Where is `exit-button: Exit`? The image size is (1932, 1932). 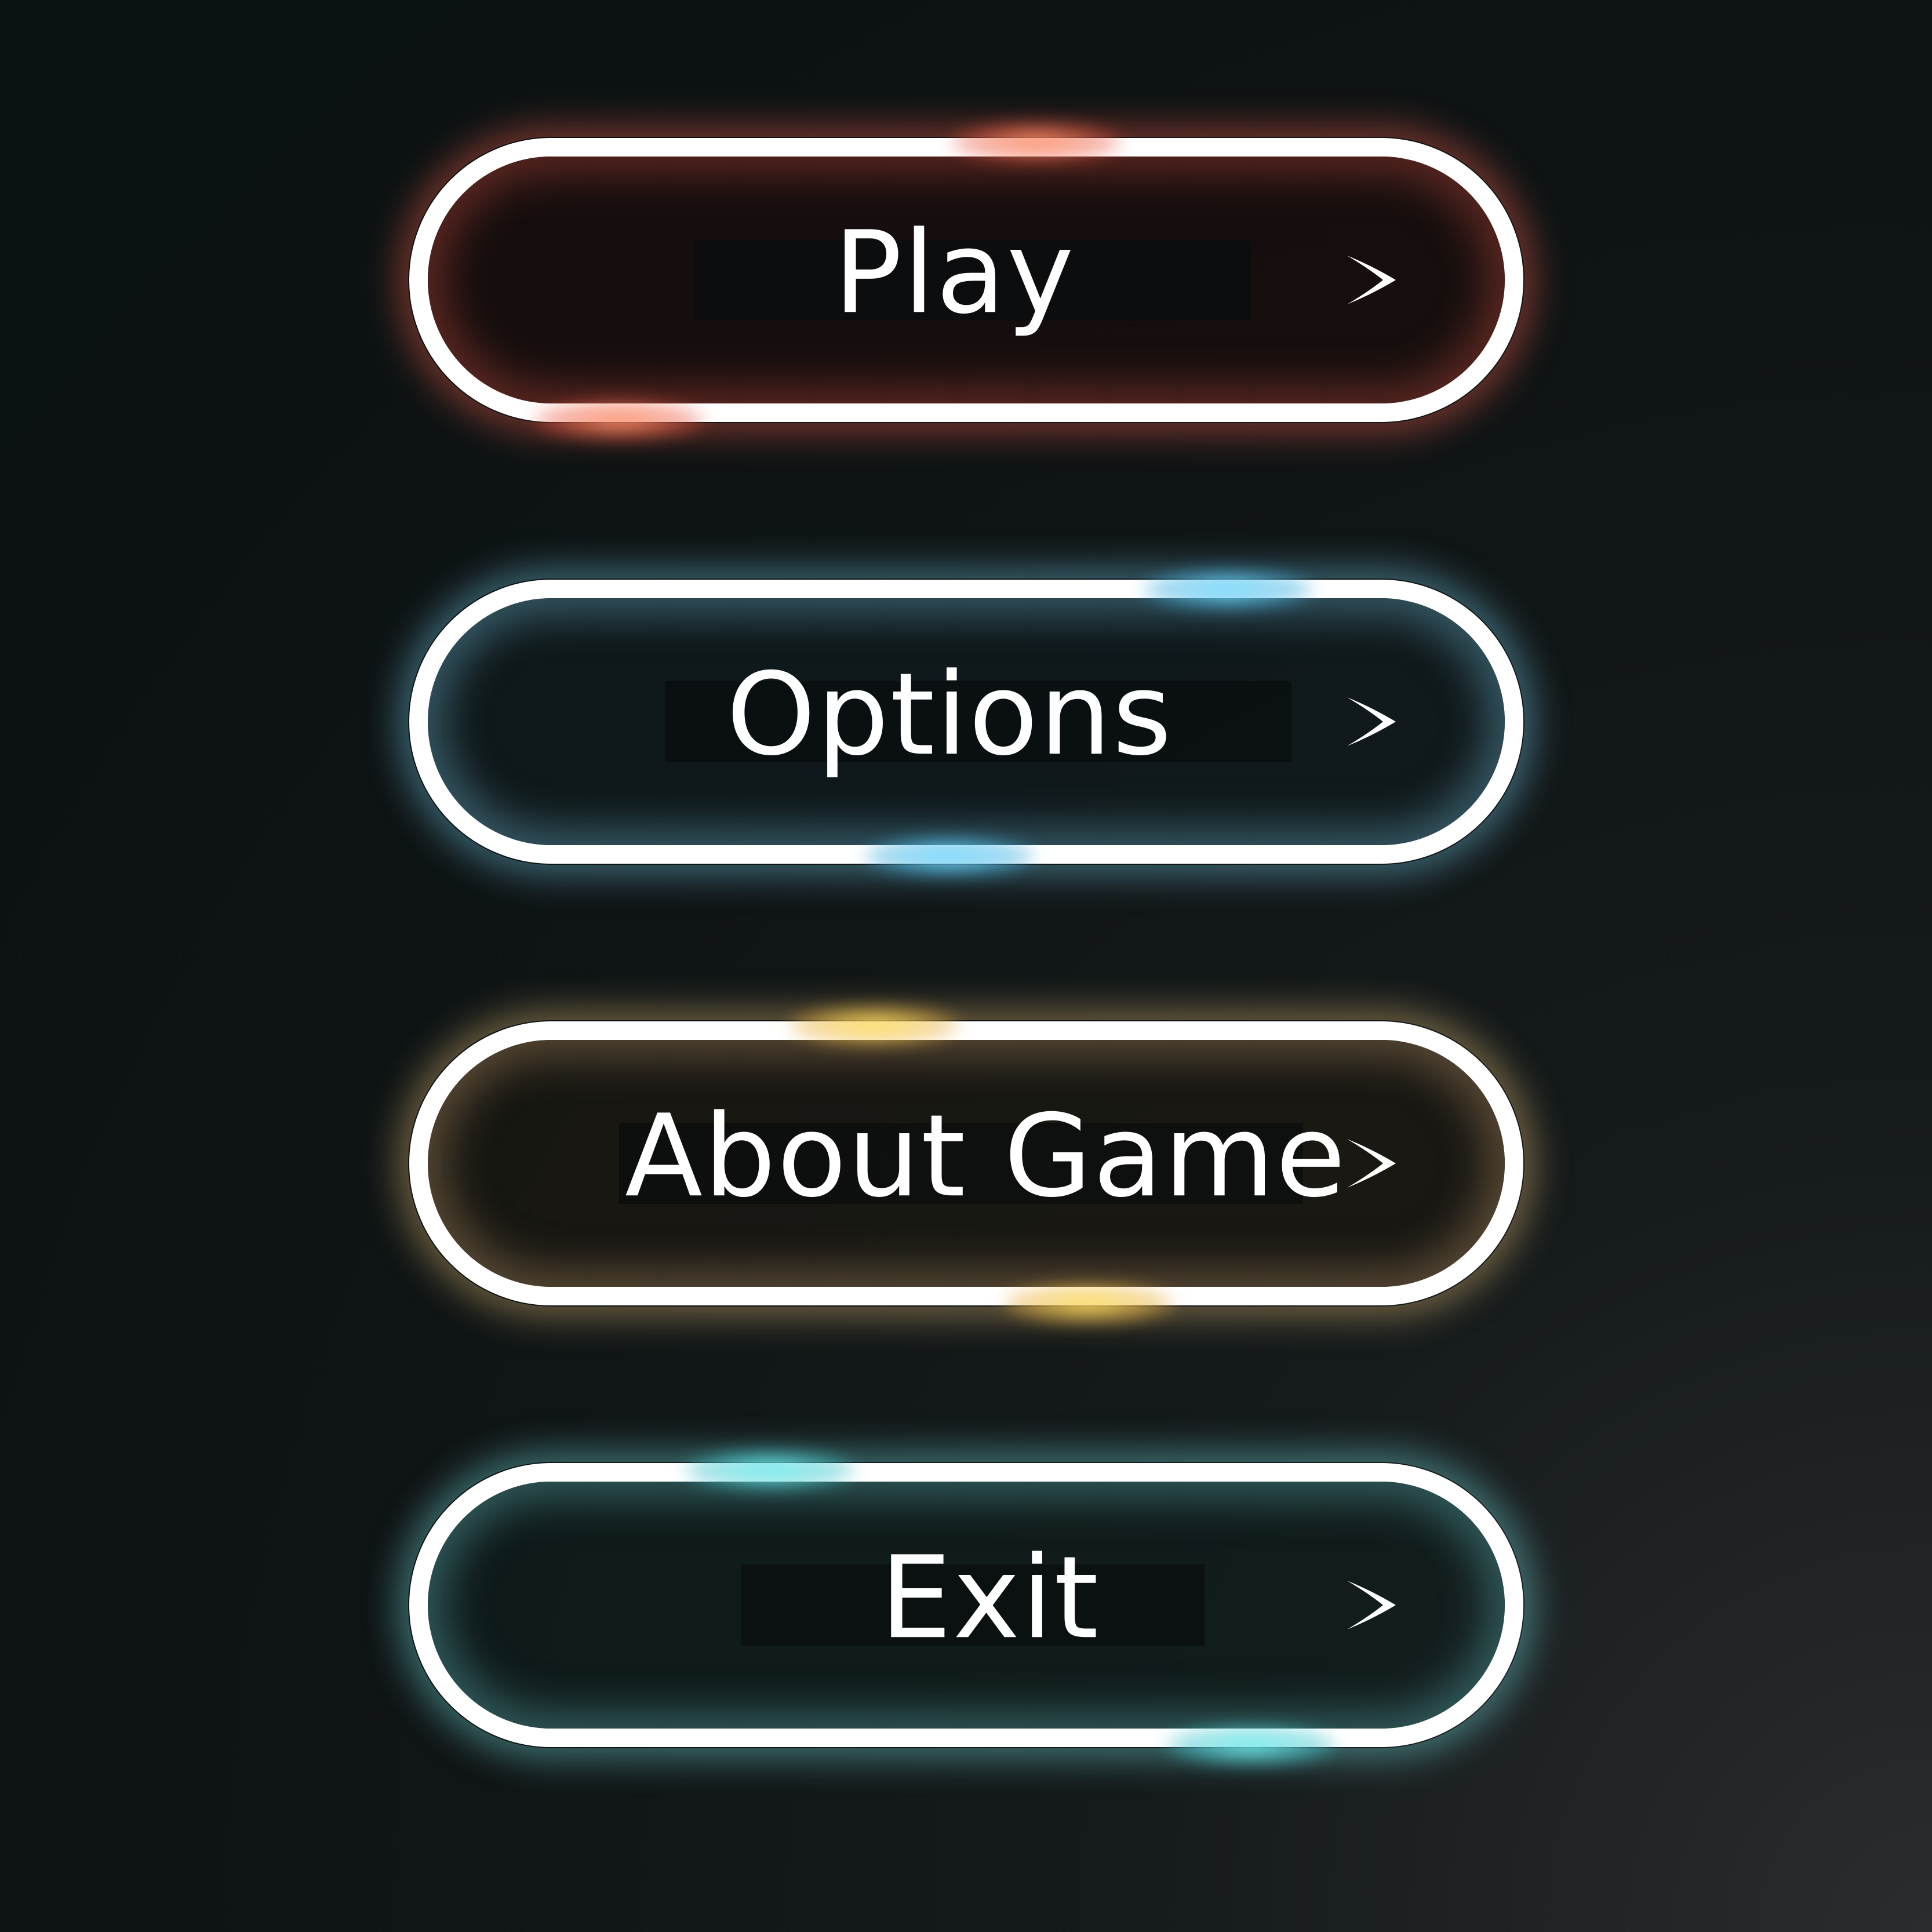
exit-button: Exit is located at coordinates (966, 1608).